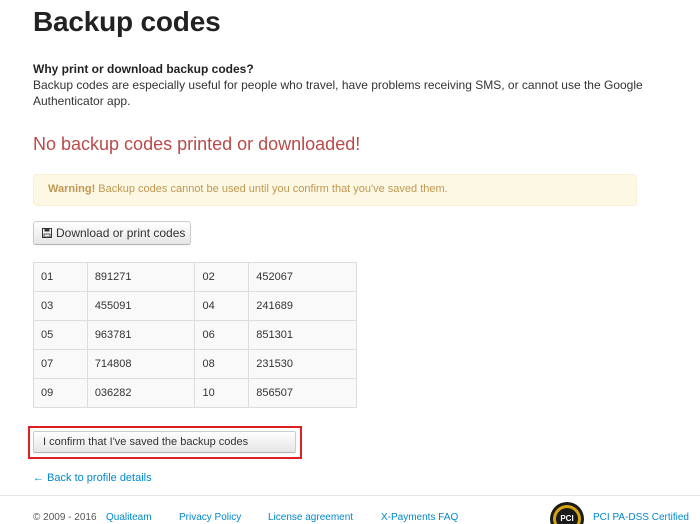 This screenshot has width=700, height=524. I want to click on code-number: 07, so click(60, 364).